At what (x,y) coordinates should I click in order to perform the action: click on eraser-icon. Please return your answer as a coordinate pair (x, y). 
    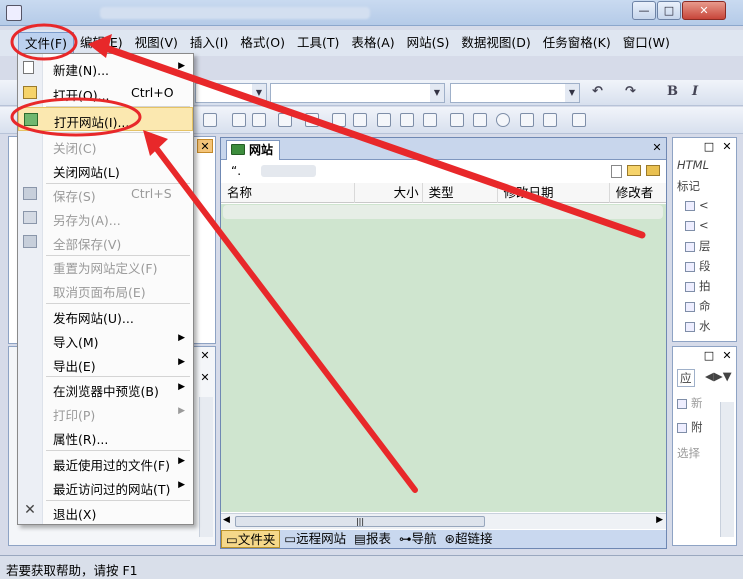
    Looking at the image, I should click on (384, 120).